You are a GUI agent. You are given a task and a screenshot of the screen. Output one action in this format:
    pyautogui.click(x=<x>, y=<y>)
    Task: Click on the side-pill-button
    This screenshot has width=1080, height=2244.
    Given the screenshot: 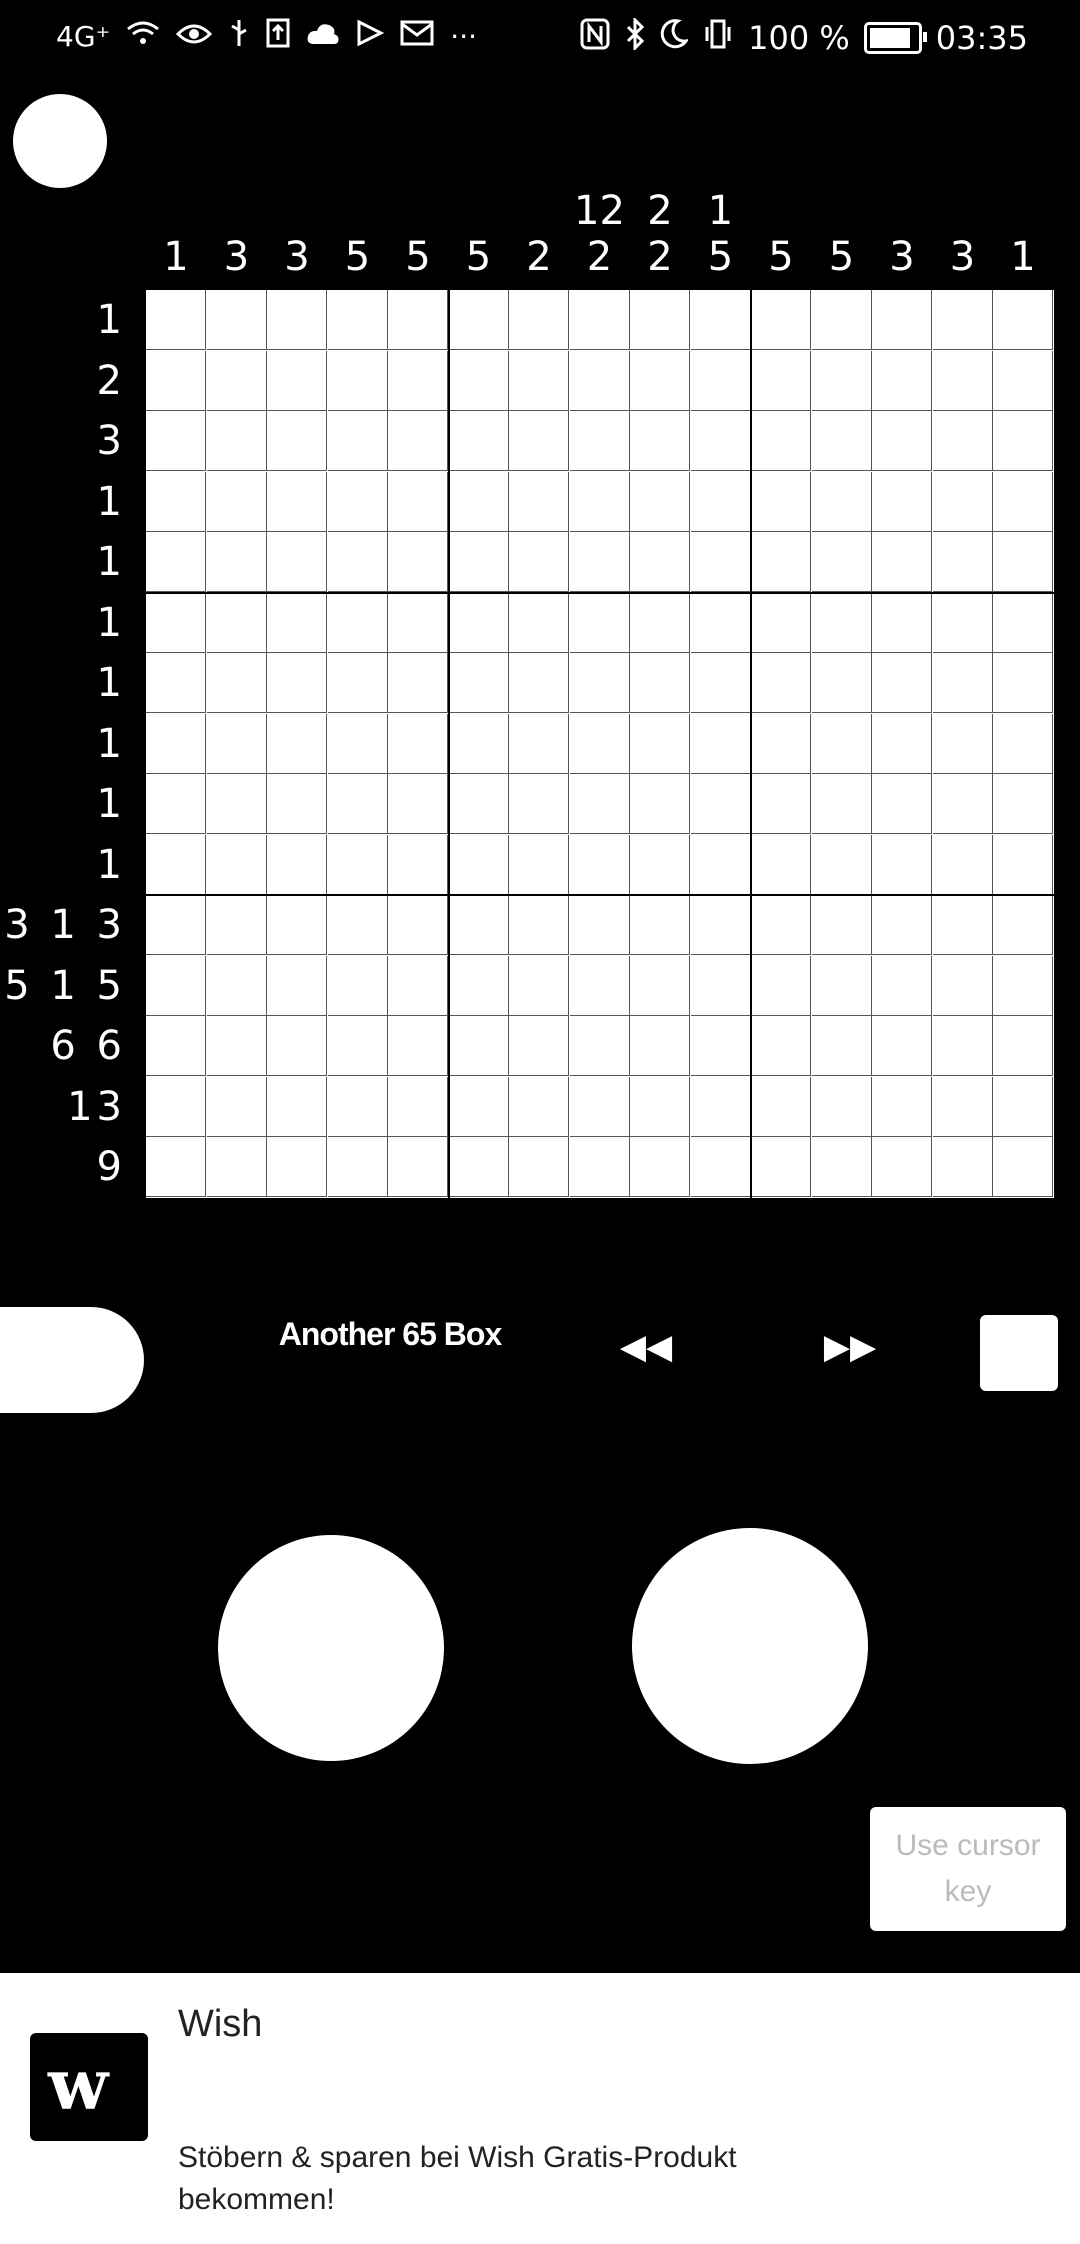 What is the action you would take?
    pyautogui.click(x=72, y=1360)
    